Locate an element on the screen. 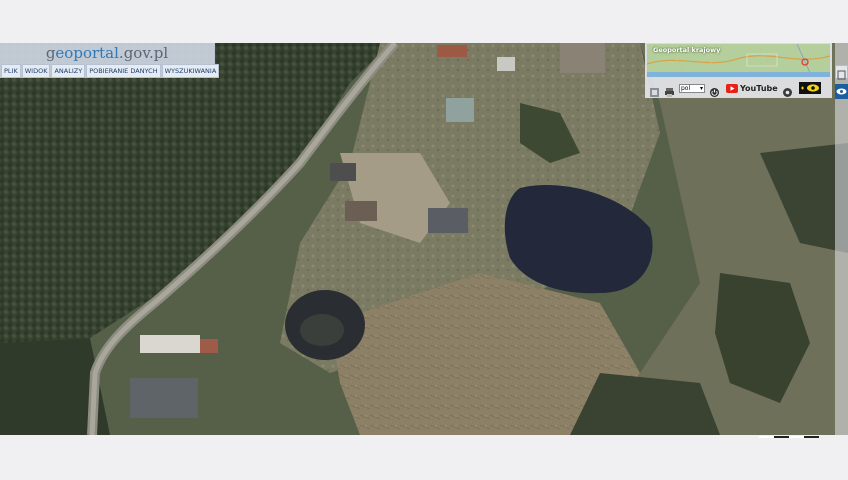 This screenshot has height=480, width=848. expand-button is located at coordinates (841, 72).